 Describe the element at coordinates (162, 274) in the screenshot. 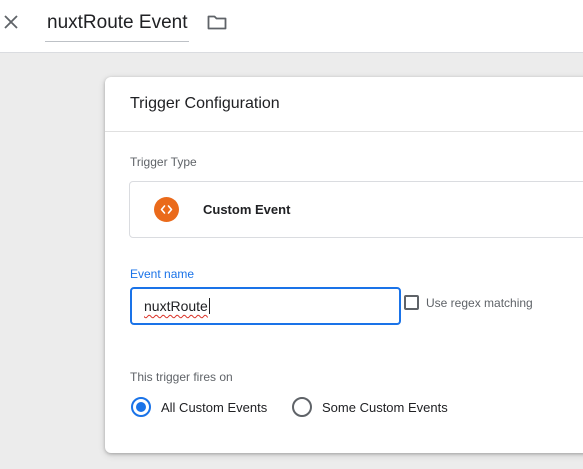

I see `event-name-label: Event name` at that location.